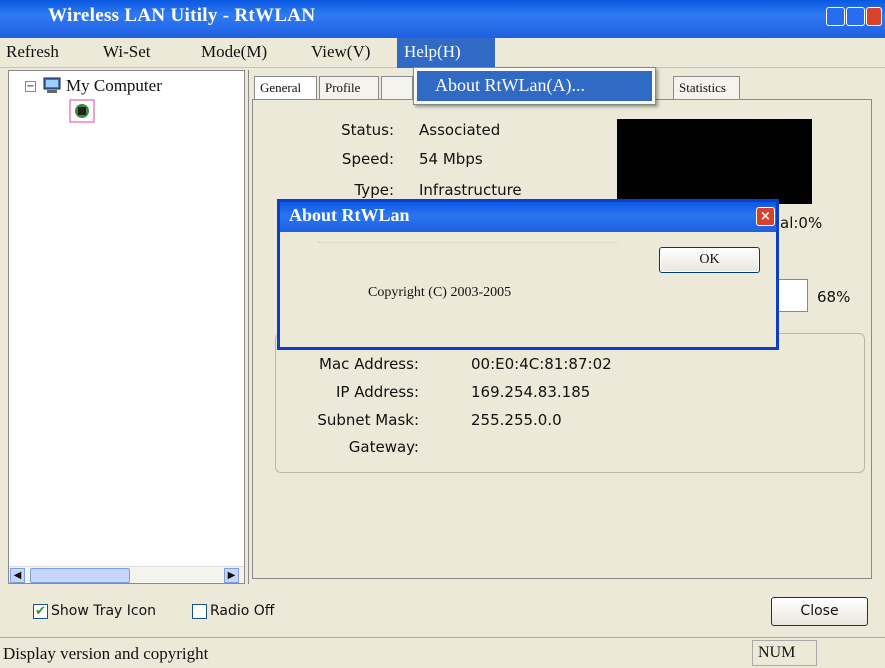  I want to click on dialog-title: About RtWLan, so click(349, 215).